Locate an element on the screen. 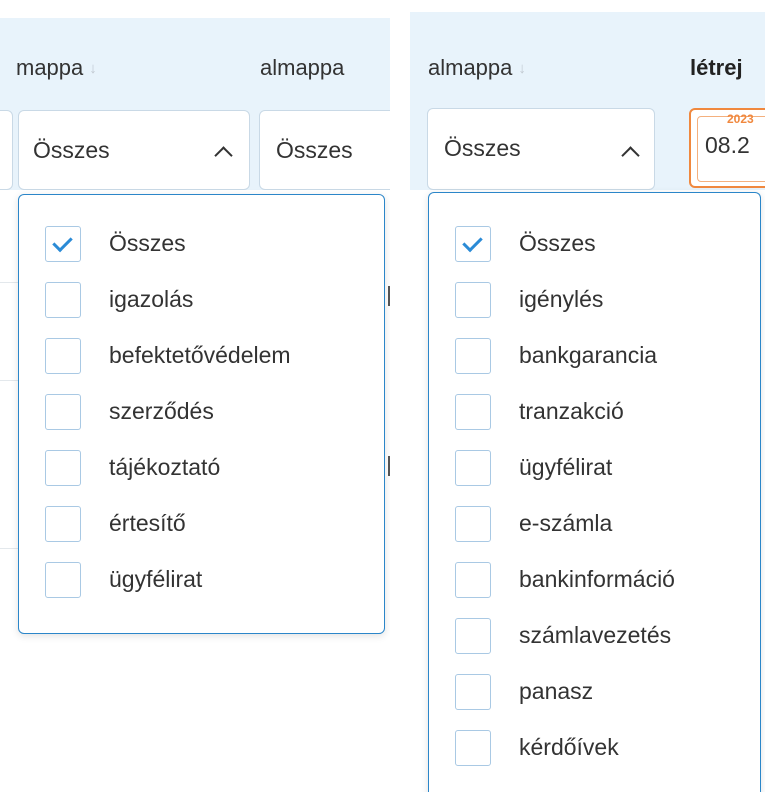  date-filter-input: 2023 08.2 is located at coordinates (727, 148).